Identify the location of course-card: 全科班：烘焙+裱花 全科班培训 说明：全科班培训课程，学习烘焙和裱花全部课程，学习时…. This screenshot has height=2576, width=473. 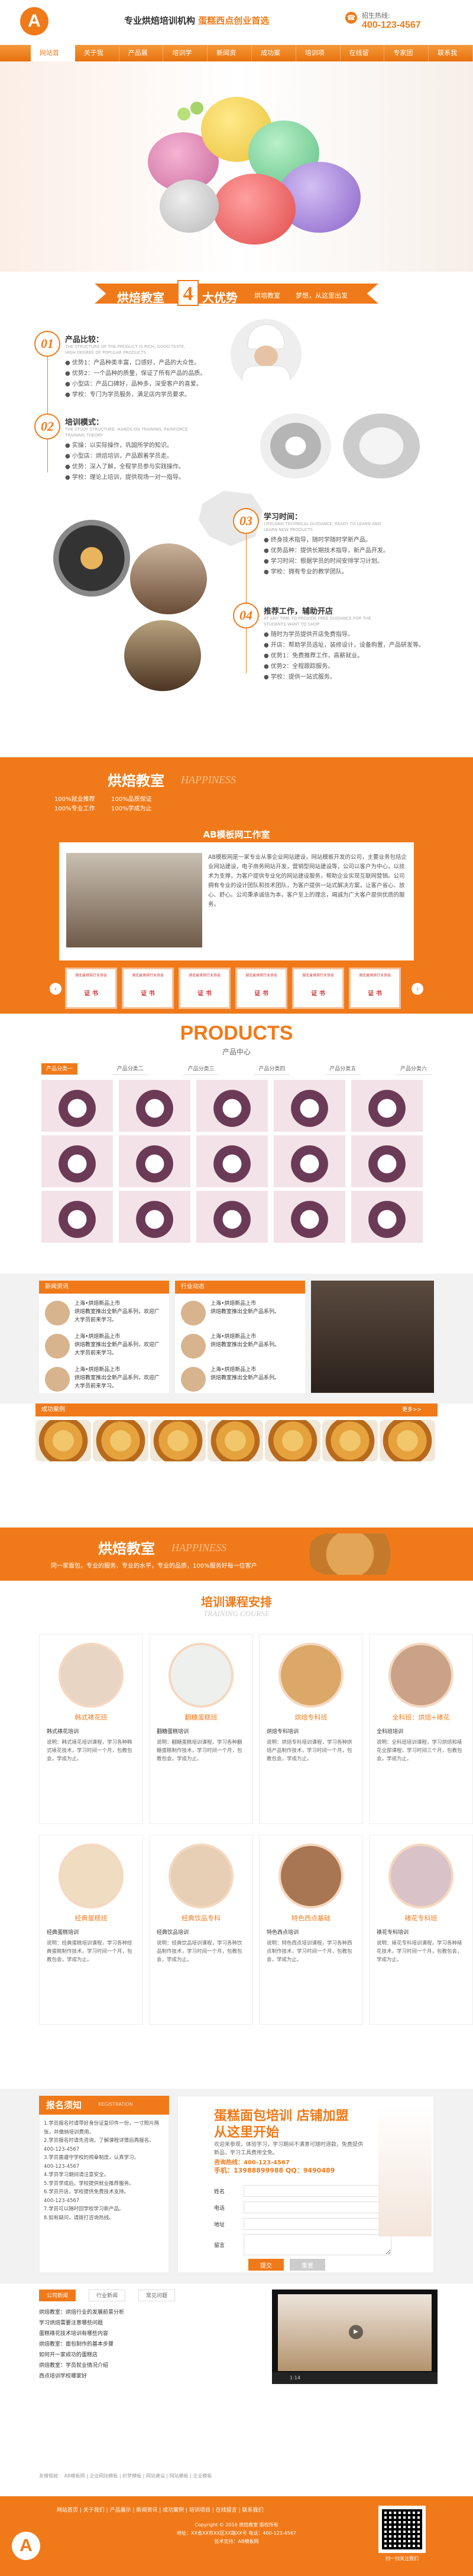
(421, 1729).